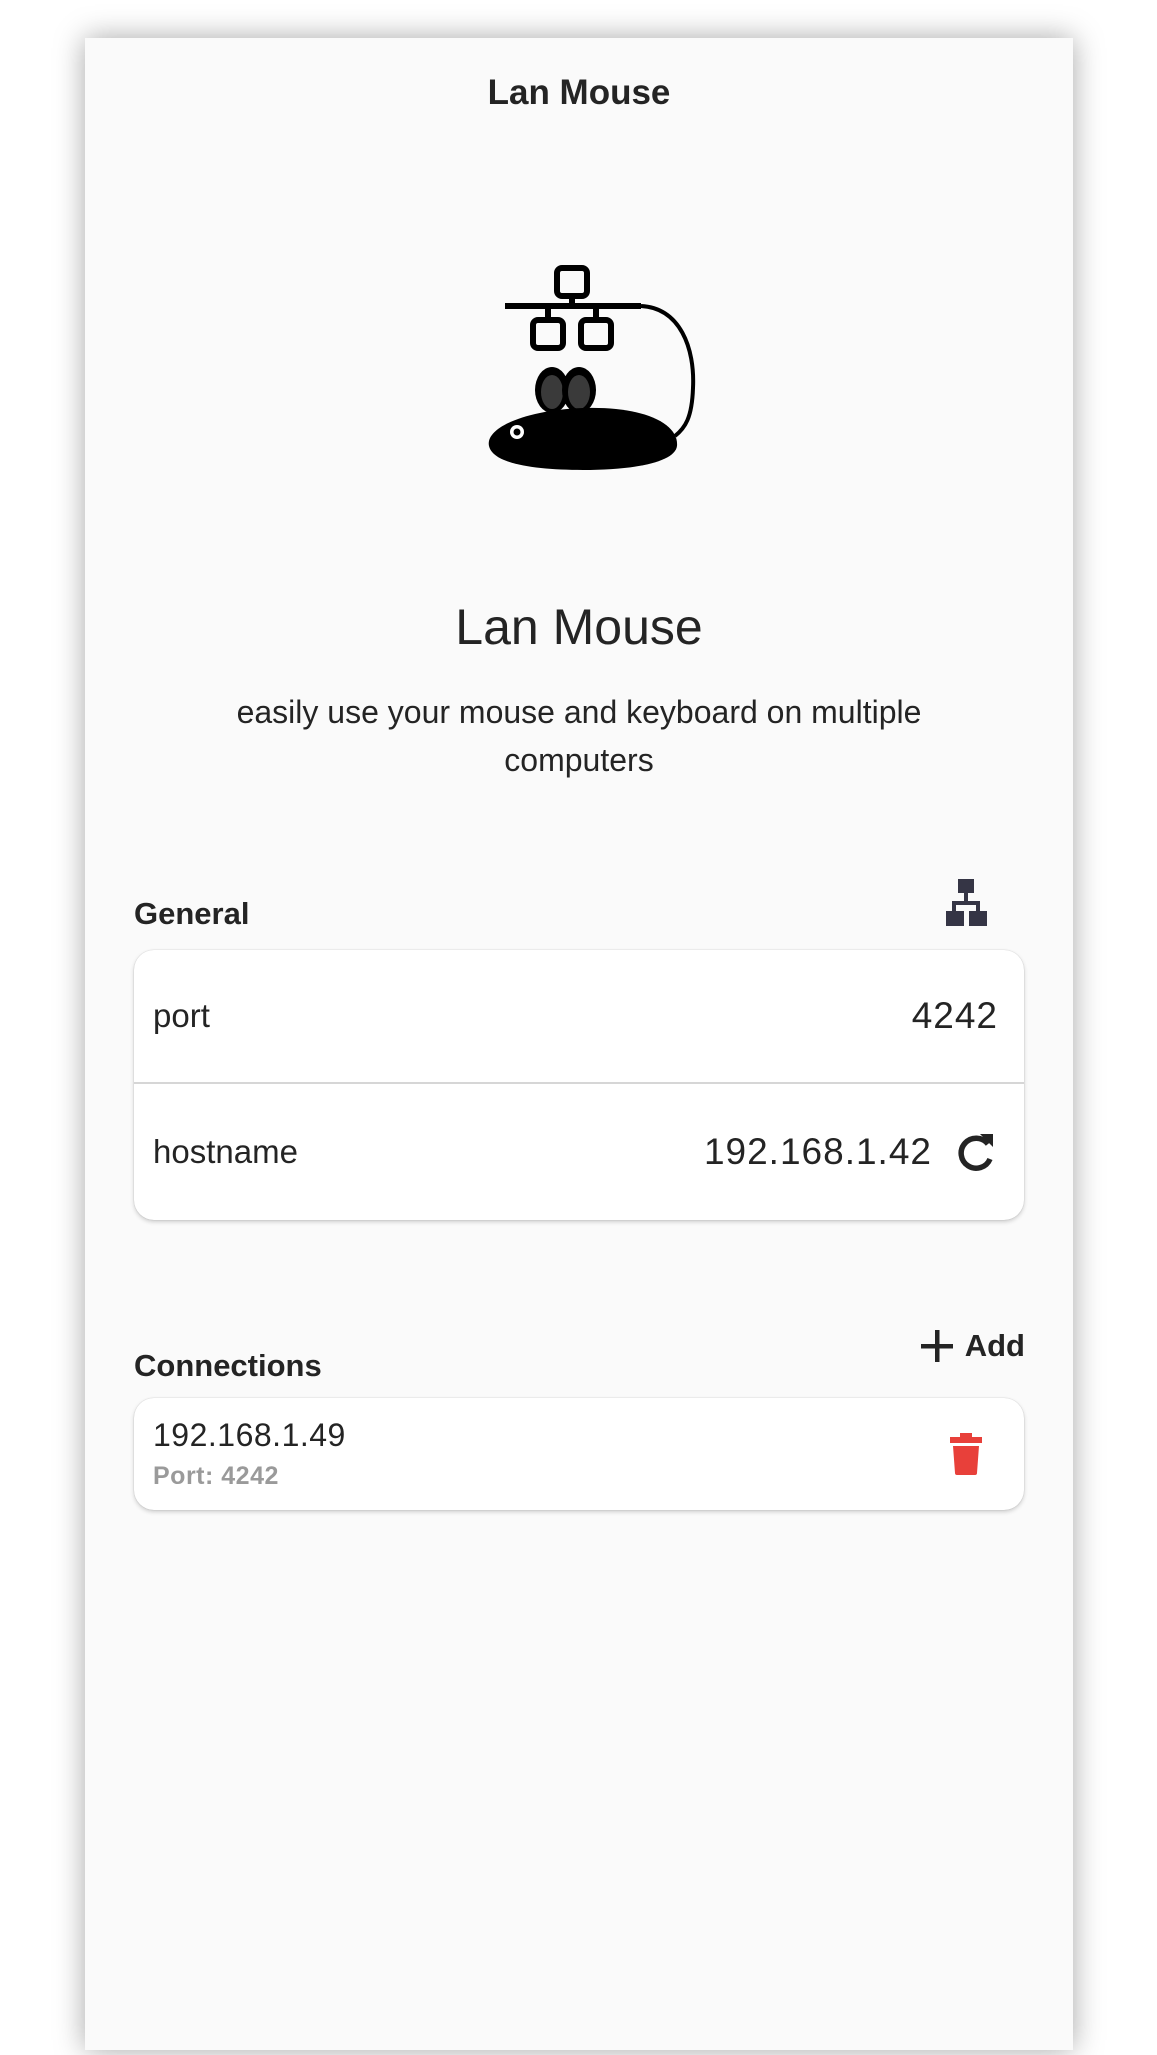 The height and width of the screenshot is (2055, 1157). I want to click on lan-mouse-logo-icon, so click(592, 367).